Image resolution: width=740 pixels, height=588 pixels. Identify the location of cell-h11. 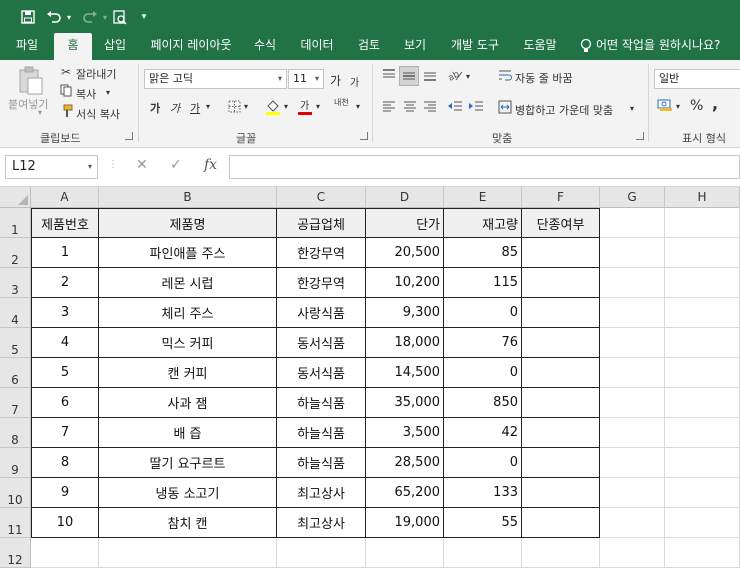
(702, 523).